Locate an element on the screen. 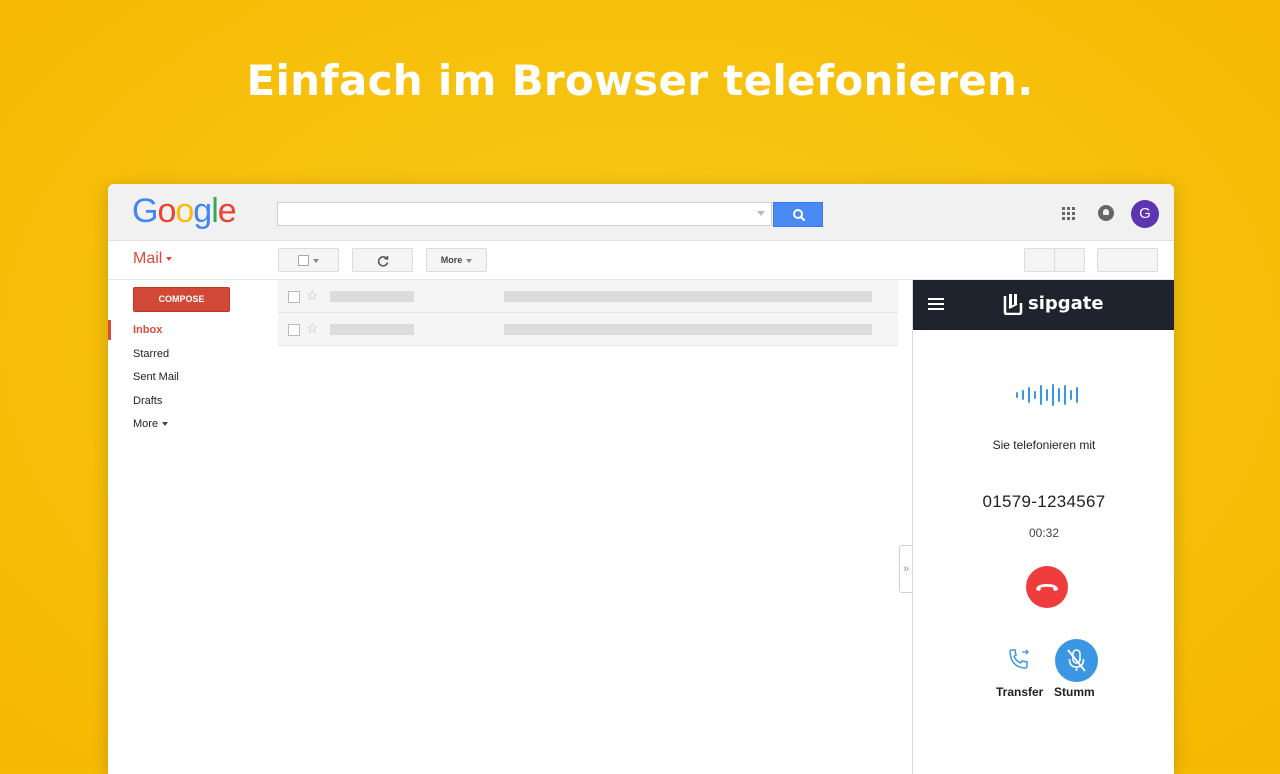 The width and height of the screenshot is (1280, 774). headline: Einfach im Browser telefonieren. is located at coordinates (640, 80).